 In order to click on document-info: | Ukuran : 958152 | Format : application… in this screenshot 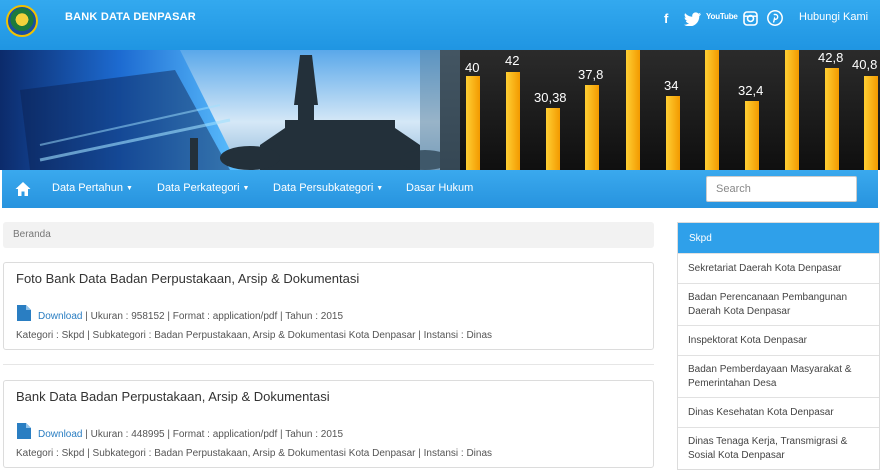, I will do `click(213, 316)`.